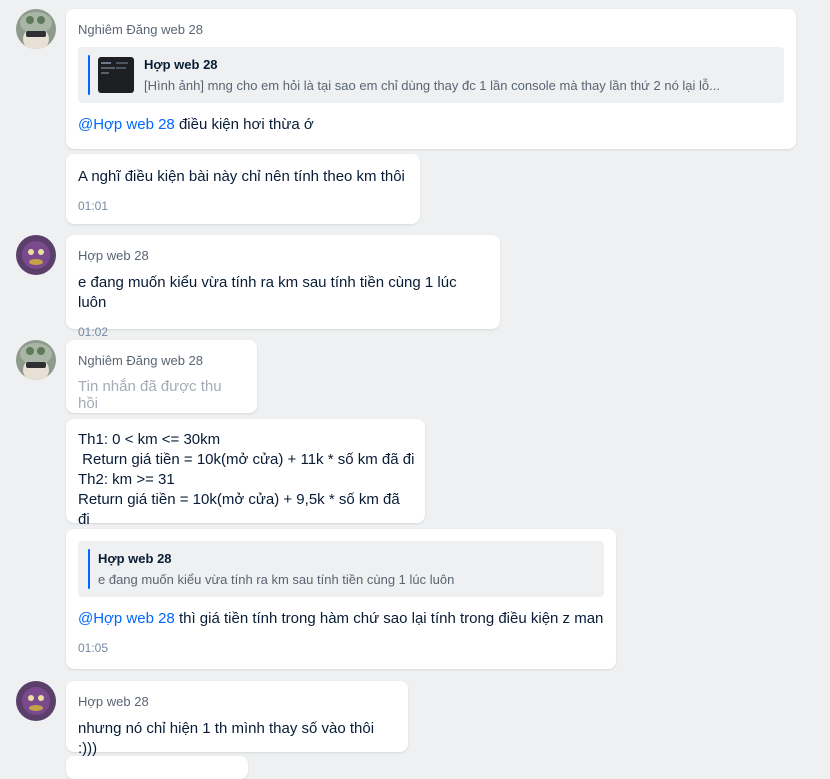 Image resolution: width=830 pixels, height=779 pixels. Describe the element at coordinates (150, 395) in the screenshot. I see `recalled-message-text: Tin nhắn đã được thu hồi` at that location.